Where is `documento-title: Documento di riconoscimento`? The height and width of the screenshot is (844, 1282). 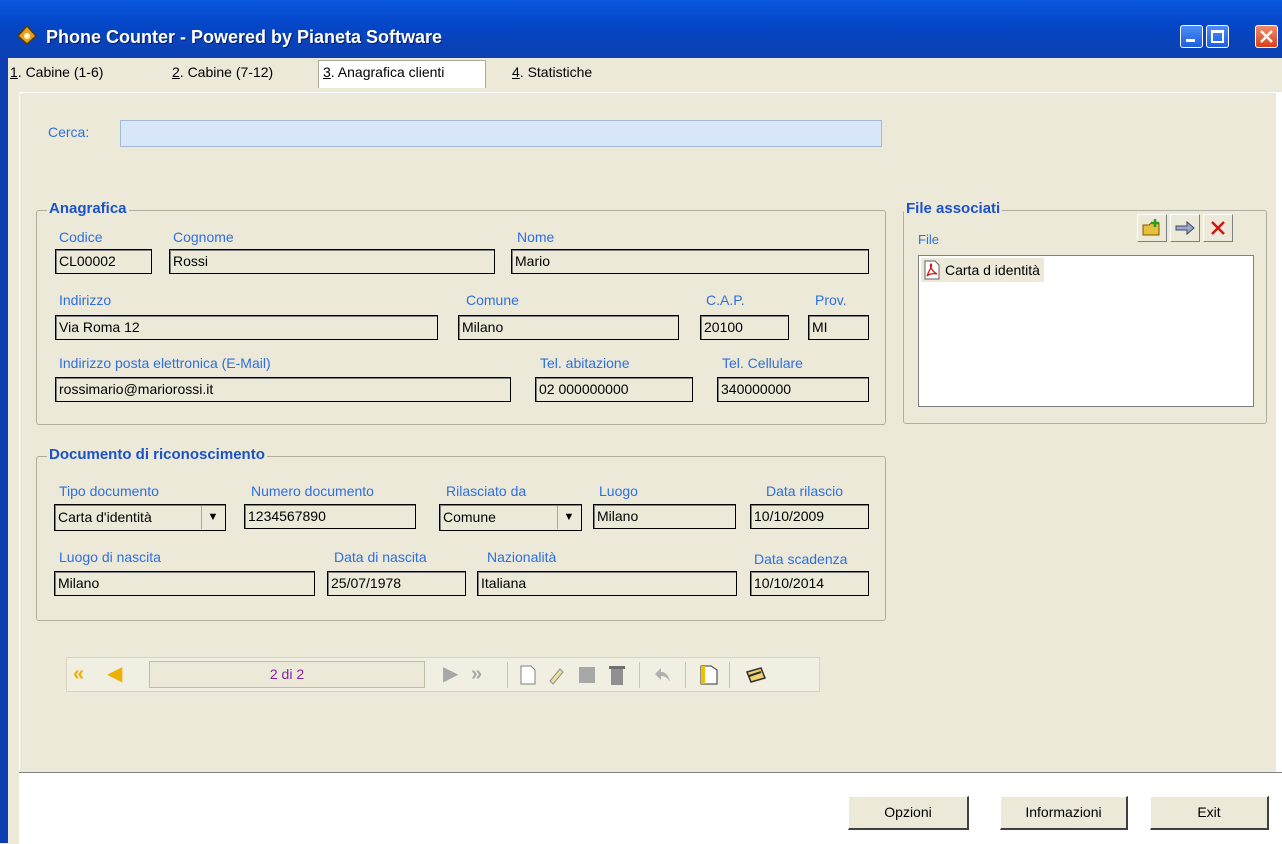
documento-title: Documento di riconoscimento is located at coordinates (157, 454).